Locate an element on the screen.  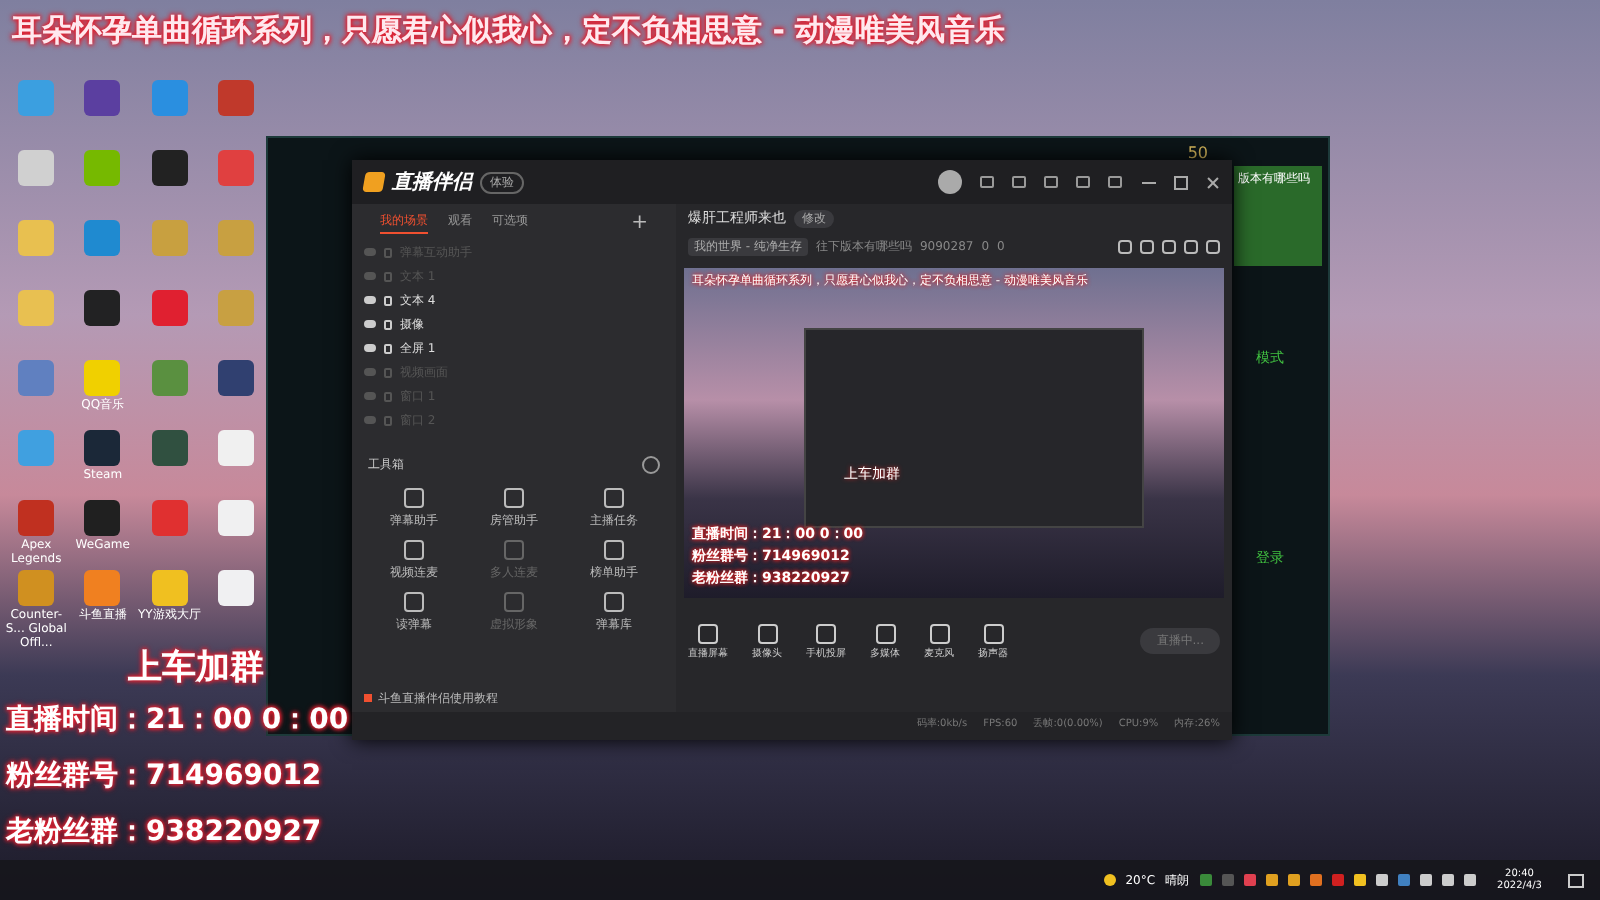
add-button: + is located at coordinates (639, 222).